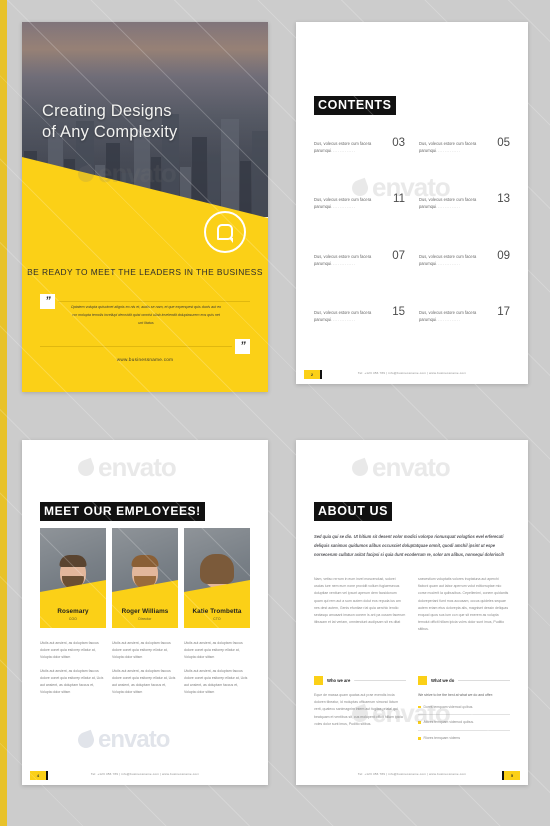 This screenshot has width=550, height=826. What do you see at coordinates (464, 710) in the screenshot?
I see `what-we-do-item: Dores temquam videmod quibus.` at bounding box center [464, 710].